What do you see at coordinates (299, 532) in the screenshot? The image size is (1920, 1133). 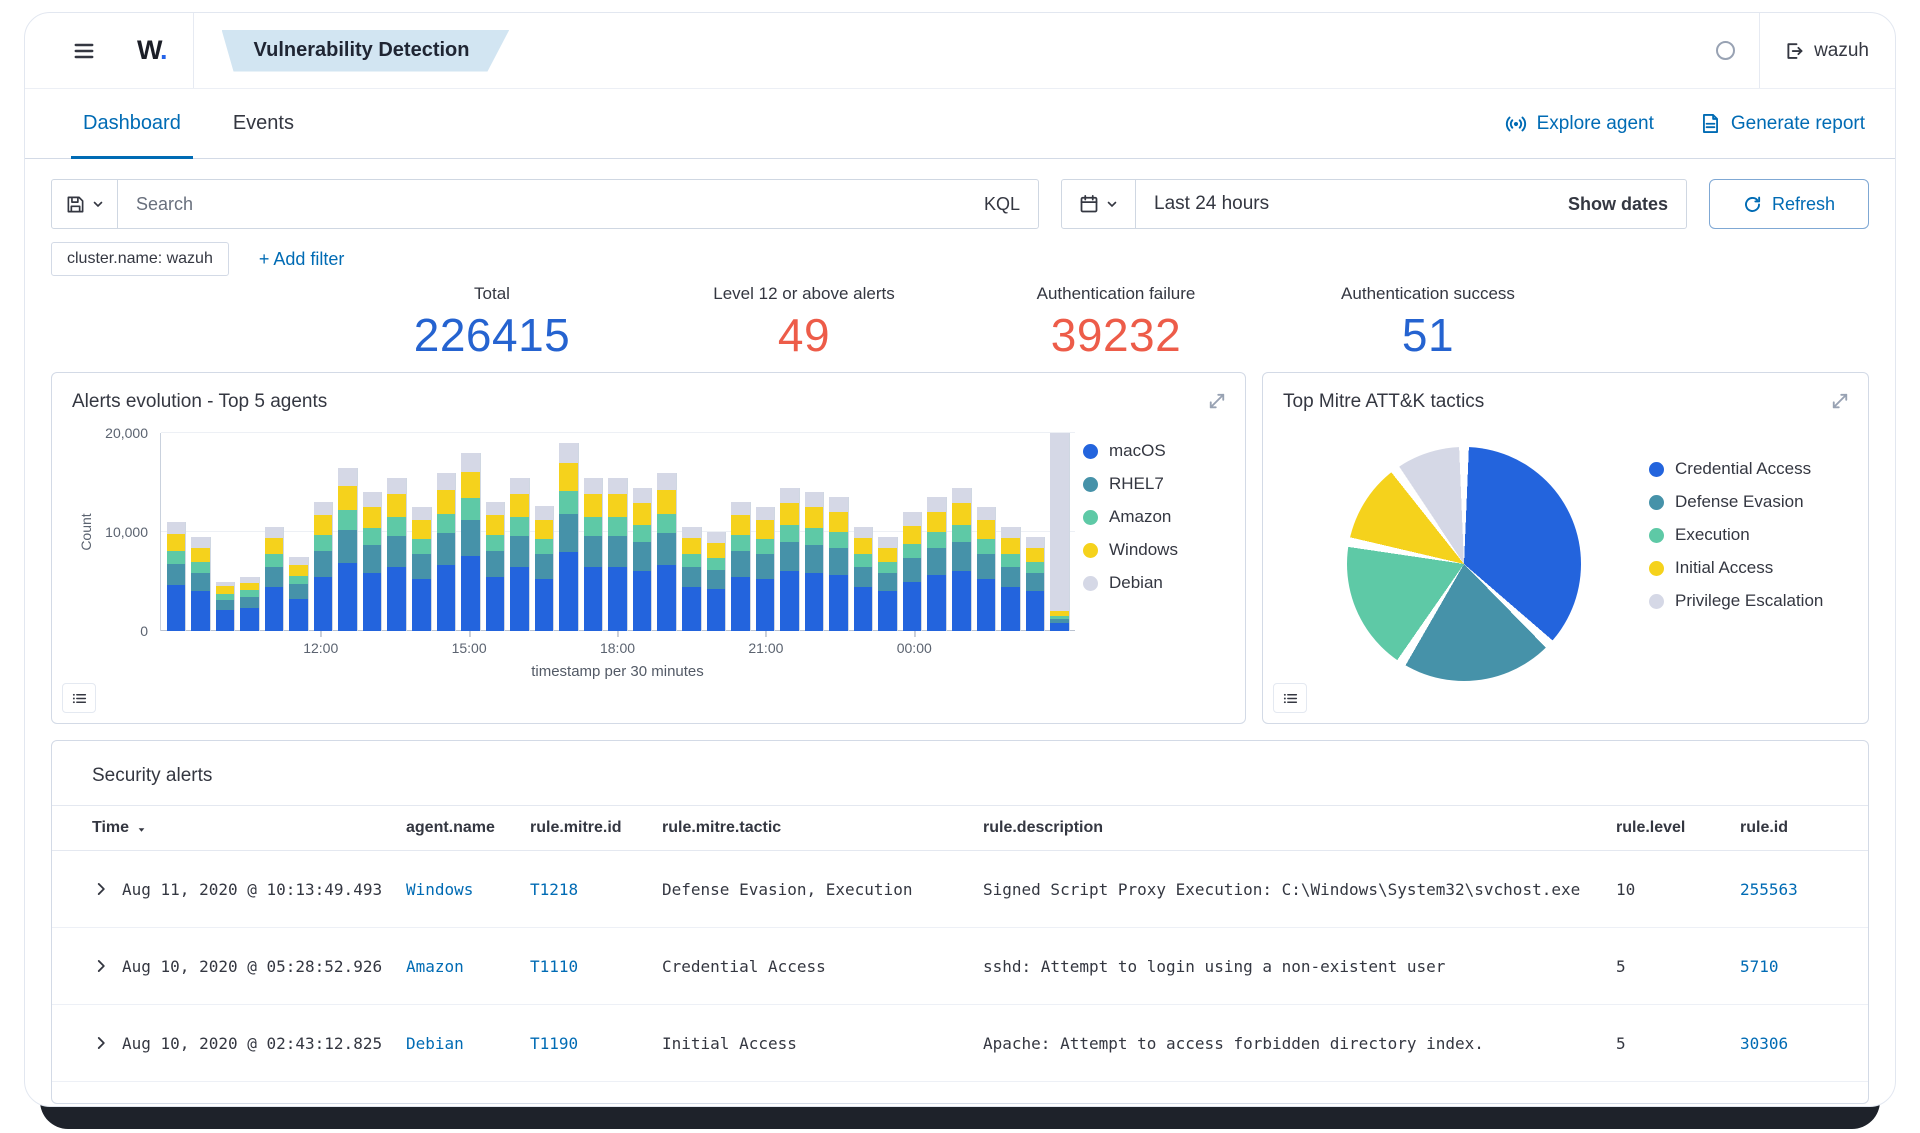 I see `bar-11:30` at bounding box center [299, 532].